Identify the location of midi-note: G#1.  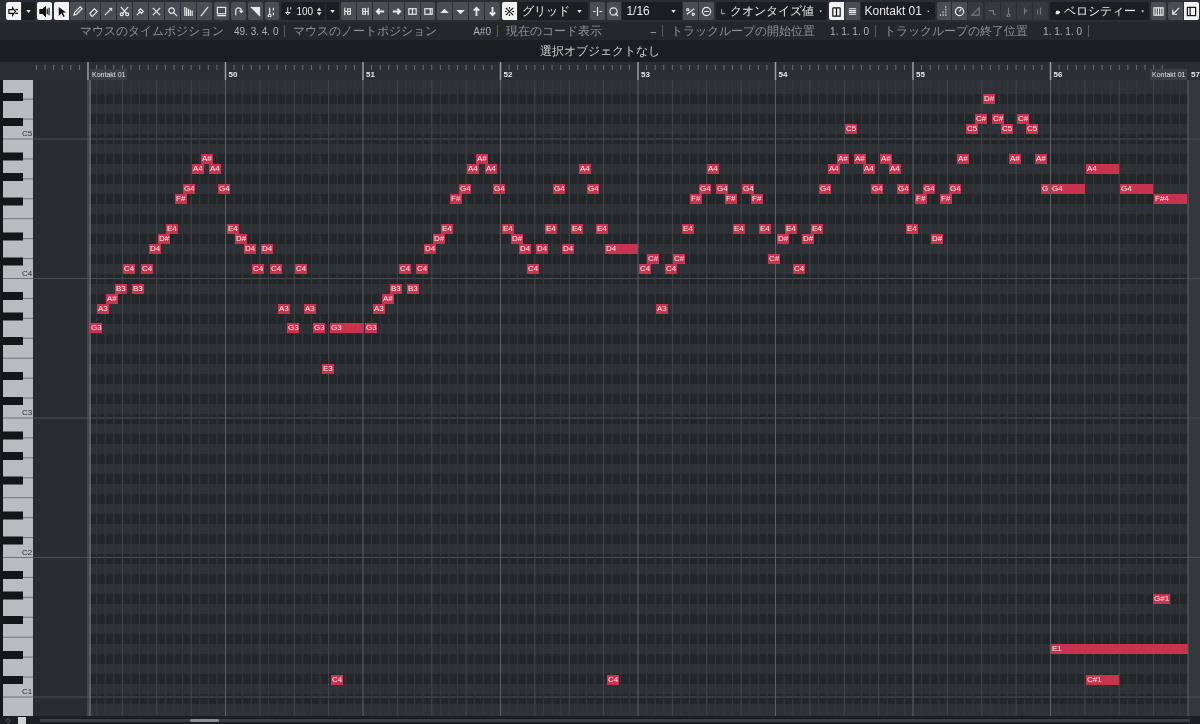
(1161, 599).